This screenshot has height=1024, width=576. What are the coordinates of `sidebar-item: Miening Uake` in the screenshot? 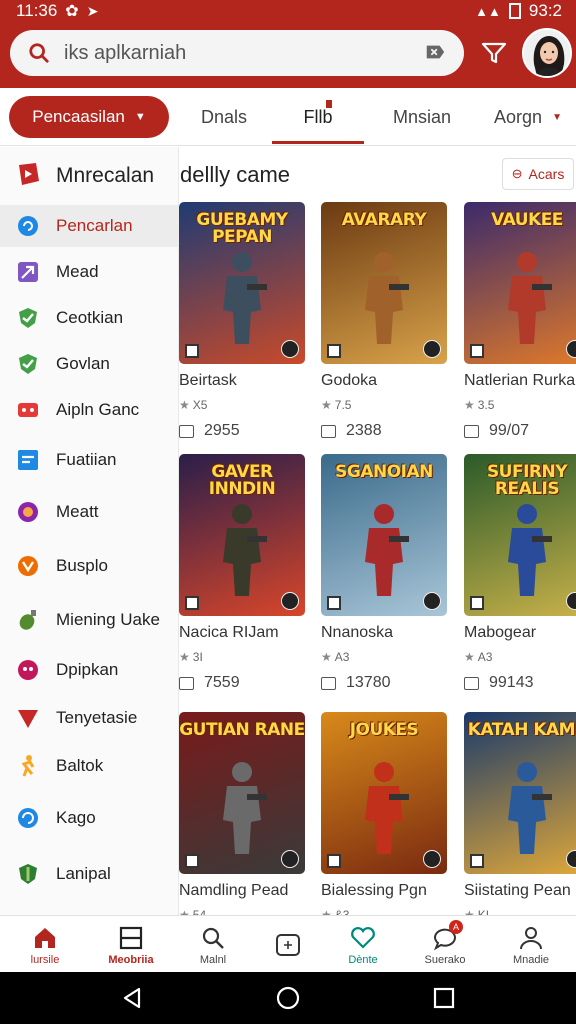 It's located at (89, 620).